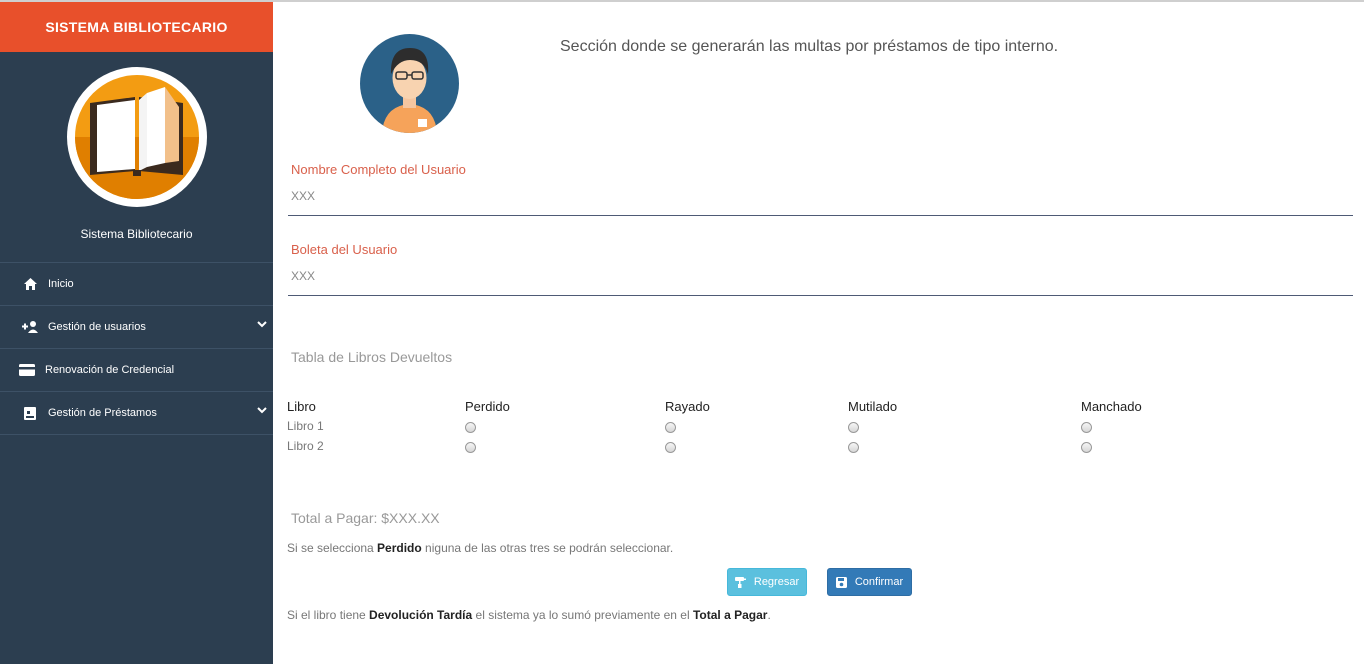 The height and width of the screenshot is (664, 1364). I want to click on sidebar-title: Sistema Bibliotecario, so click(136, 234).